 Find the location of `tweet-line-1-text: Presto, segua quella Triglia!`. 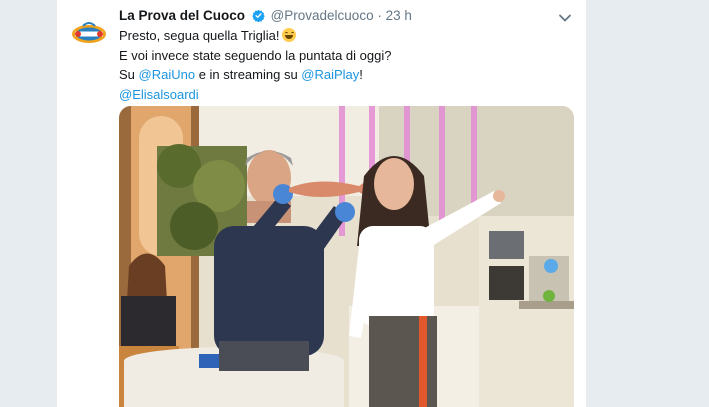

tweet-line-1-text: Presto, segua quella Triglia! is located at coordinates (199, 35).